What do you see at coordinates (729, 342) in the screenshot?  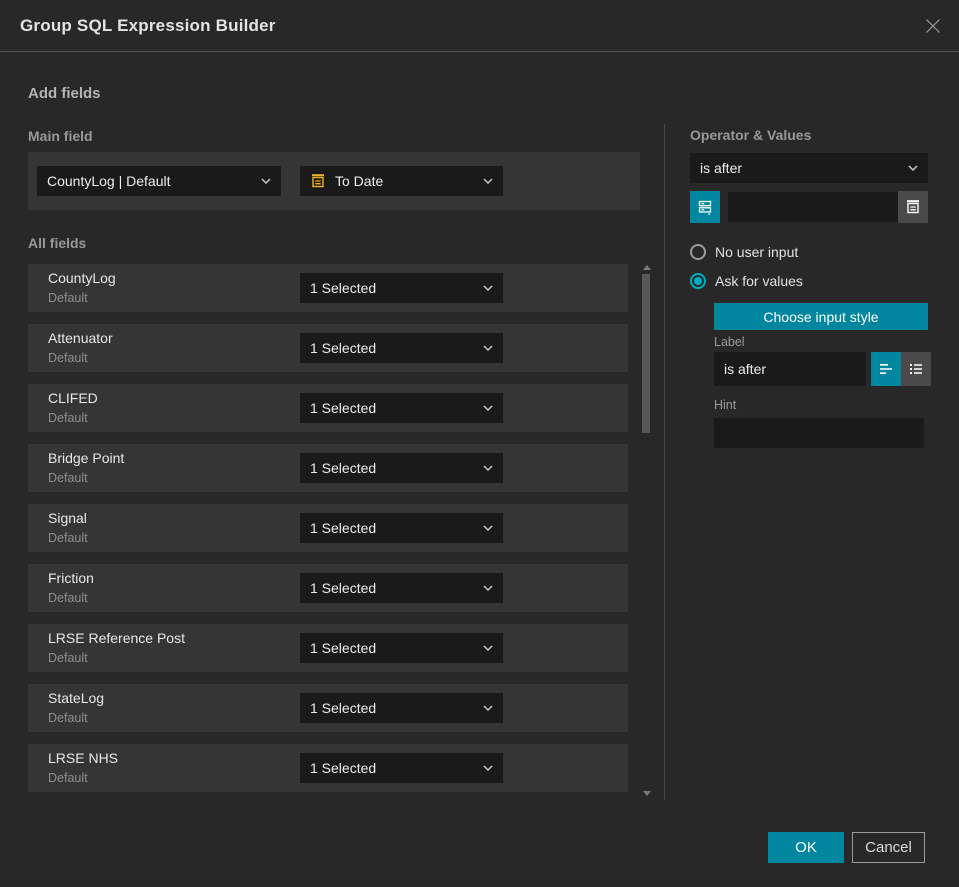 I see `label-caption: Label` at bounding box center [729, 342].